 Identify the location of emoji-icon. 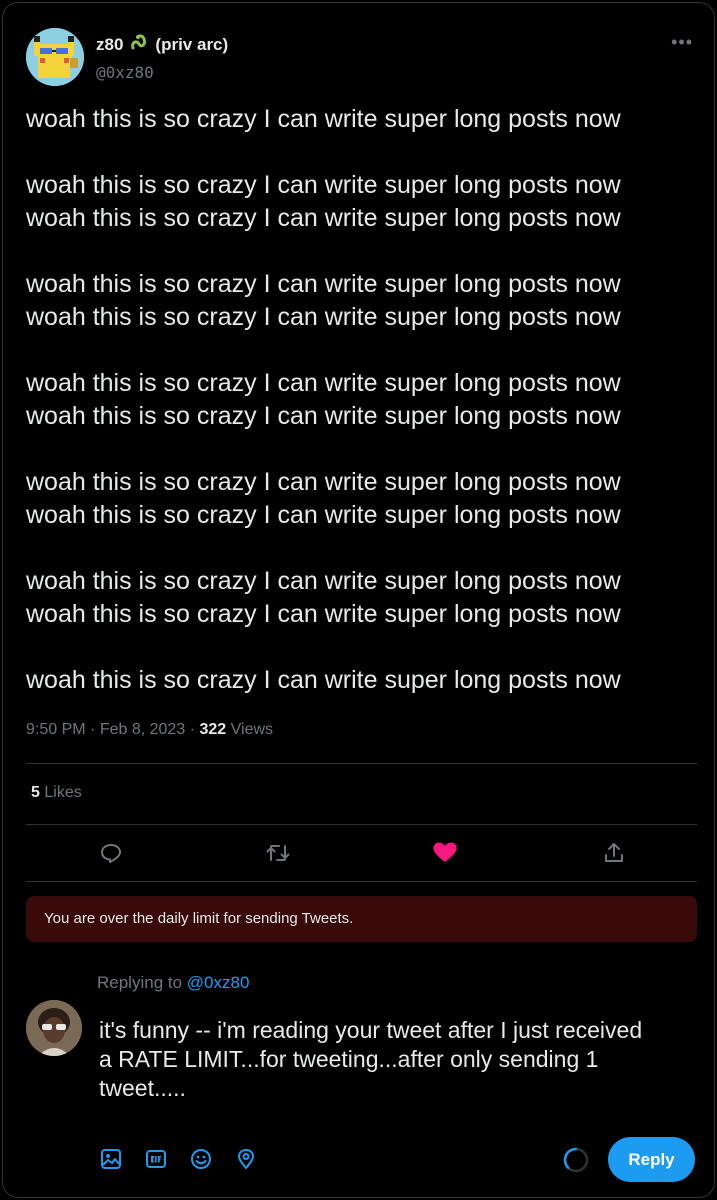
(201, 1159).